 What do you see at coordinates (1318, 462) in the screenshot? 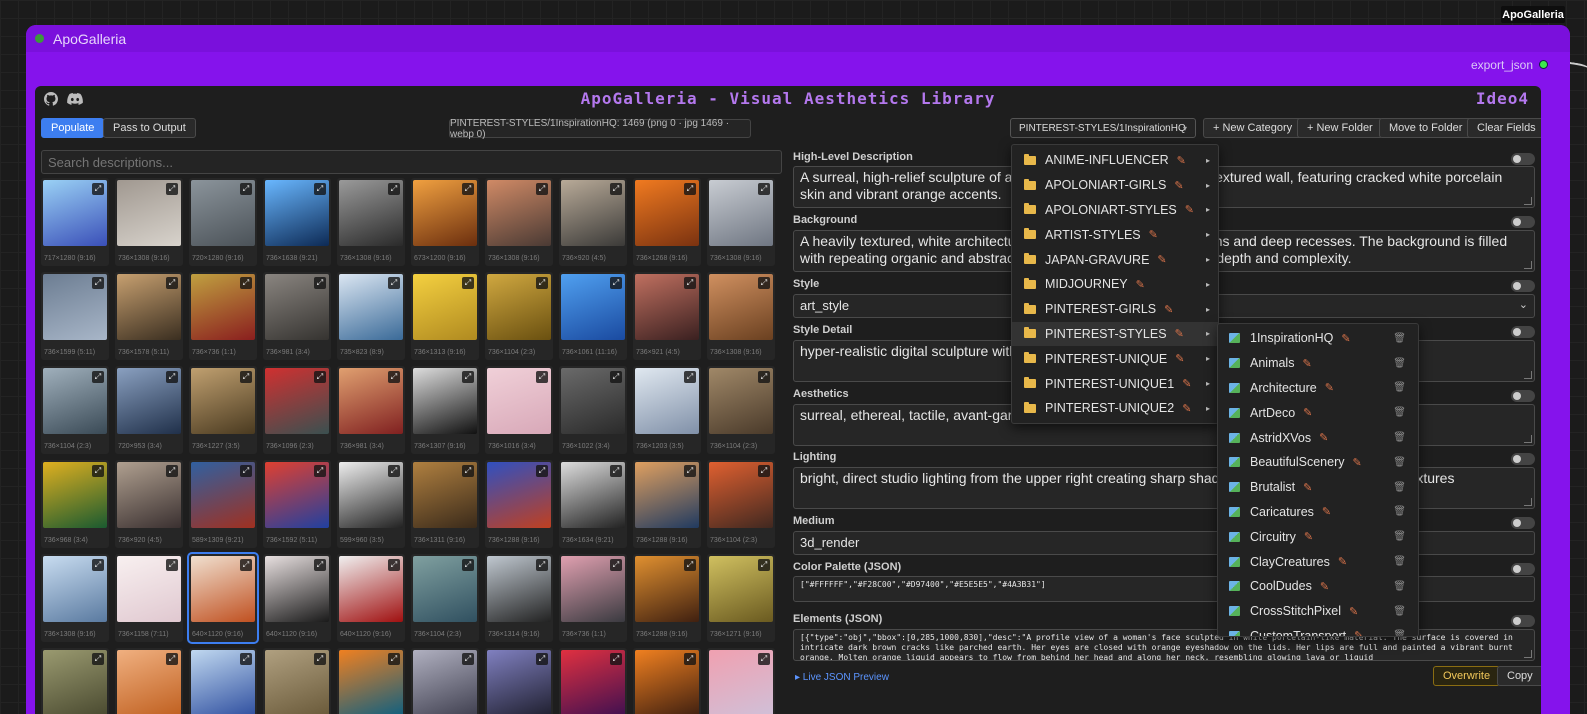
I see `subfolder-menu-item: BeautifulScenery ✎ 🗑` at bounding box center [1318, 462].